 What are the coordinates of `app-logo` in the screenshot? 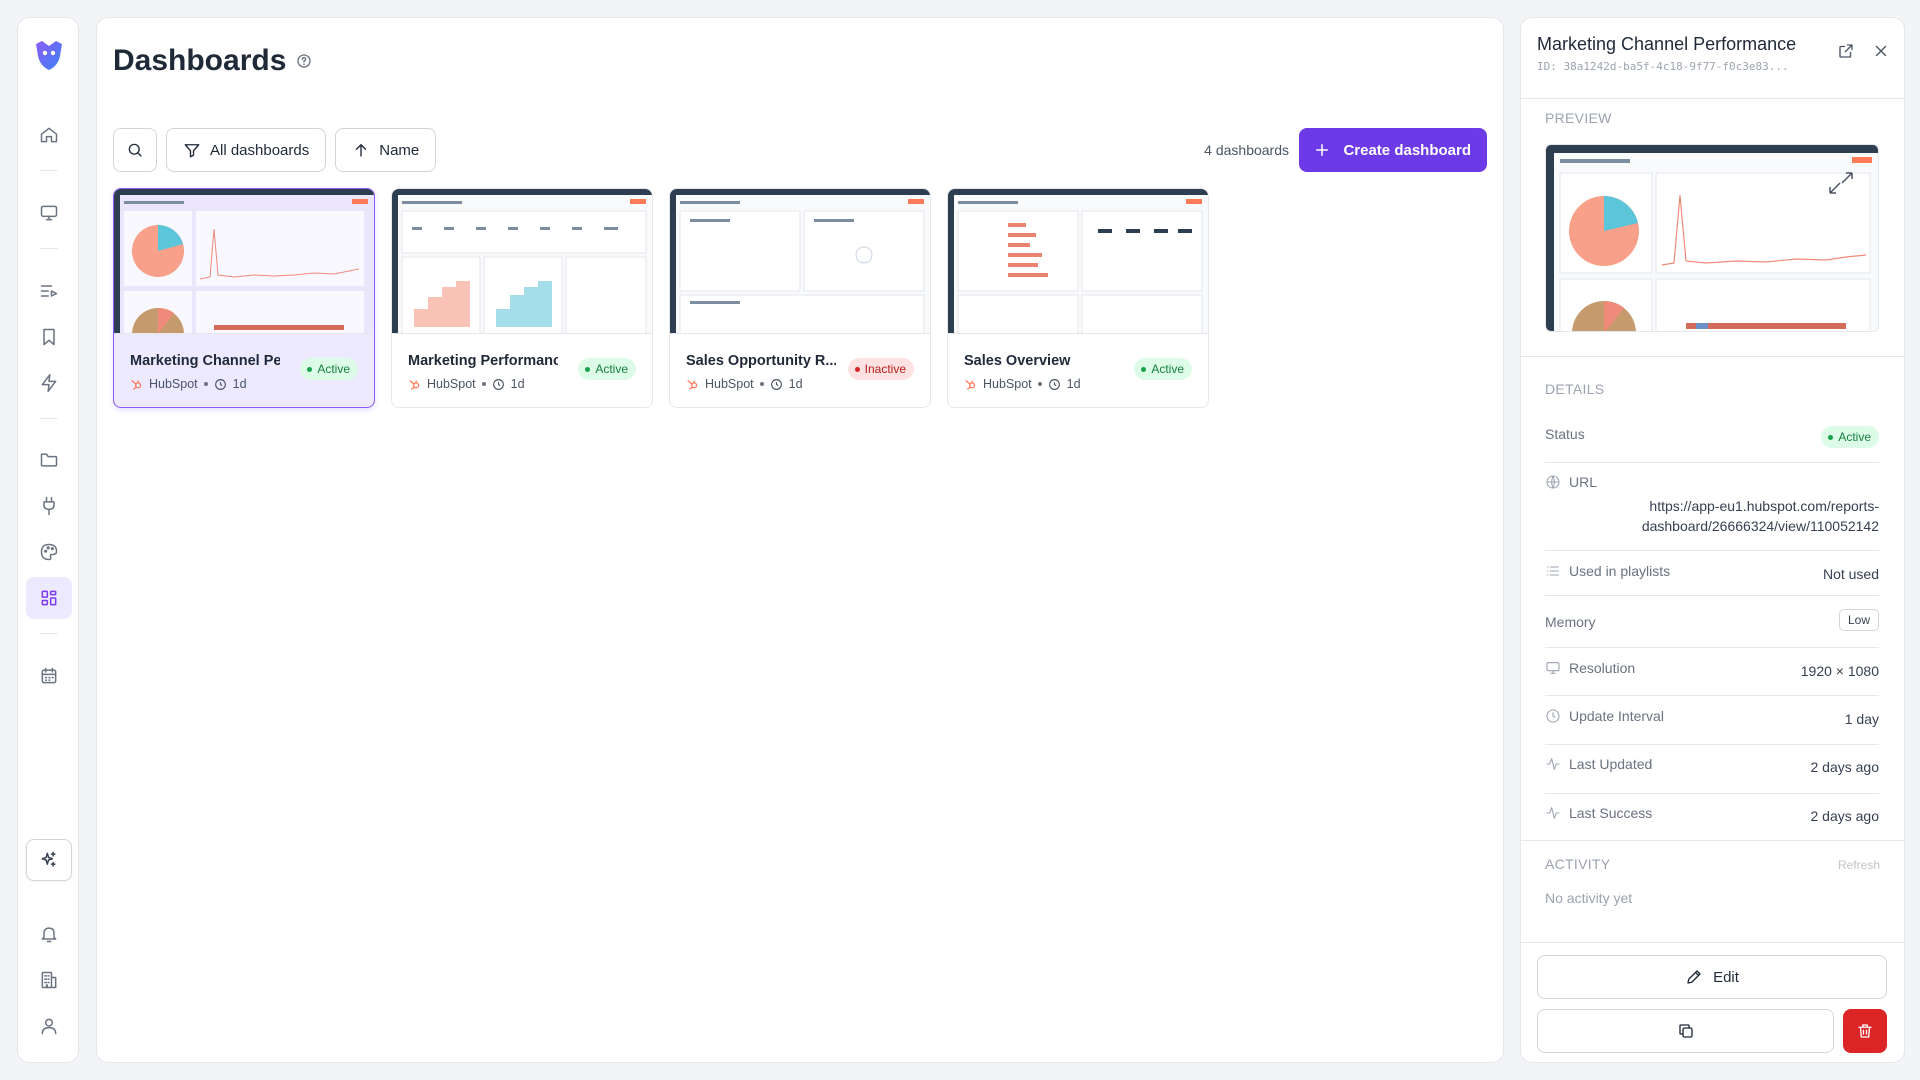 It's located at (49, 55).